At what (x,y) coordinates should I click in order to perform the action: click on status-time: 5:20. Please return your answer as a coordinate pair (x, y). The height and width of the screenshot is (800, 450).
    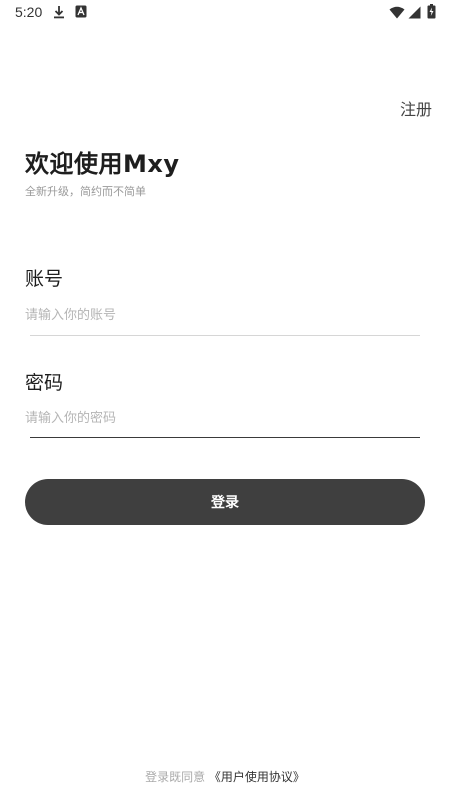
    Looking at the image, I should click on (29, 12).